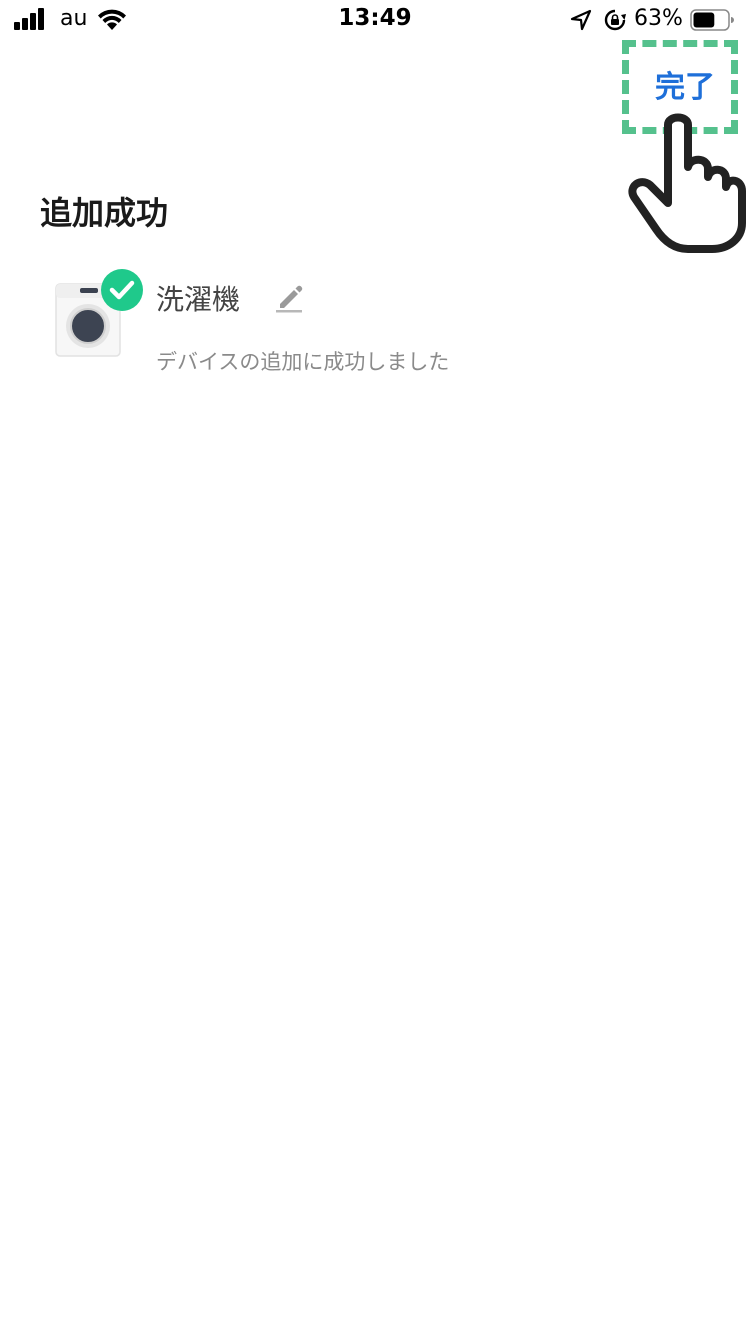 The width and height of the screenshot is (750, 1334). Describe the element at coordinates (685, 84) in the screenshot. I see `done-button: 完了` at that location.